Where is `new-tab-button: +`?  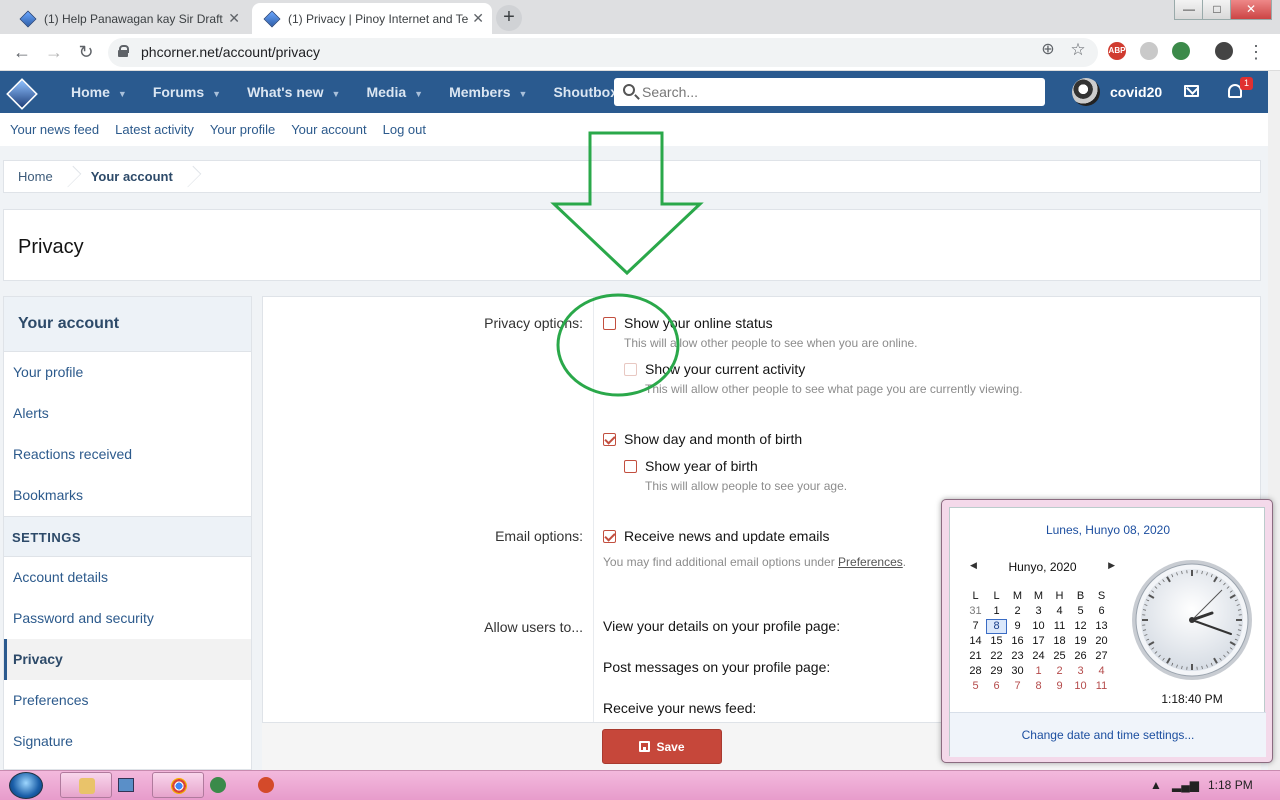
new-tab-button: + is located at coordinates (509, 18).